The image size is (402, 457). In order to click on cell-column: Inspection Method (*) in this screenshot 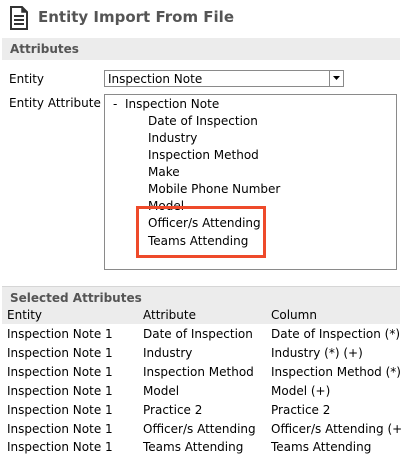, I will do `click(336, 372)`.